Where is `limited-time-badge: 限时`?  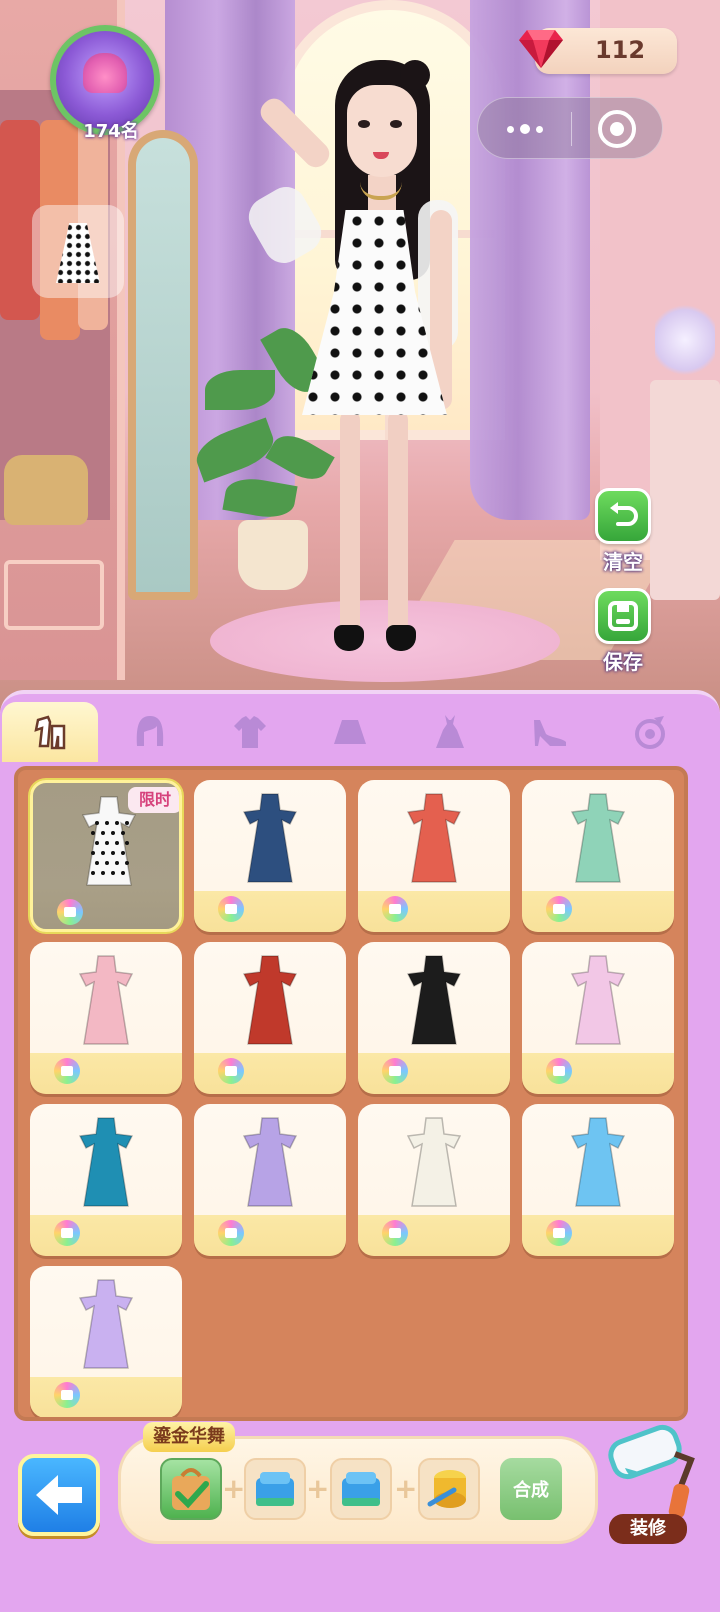 limited-time-badge: 限时 is located at coordinates (153, 800).